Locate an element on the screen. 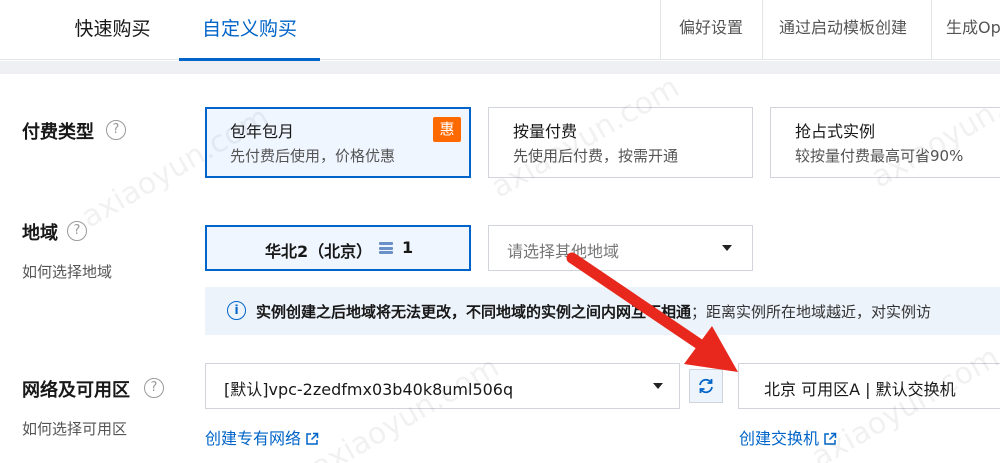 Image resolution: width=1000 pixels, height=463 pixels. region-option-beijing: 华北2（北京） 1 is located at coordinates (338, 248).